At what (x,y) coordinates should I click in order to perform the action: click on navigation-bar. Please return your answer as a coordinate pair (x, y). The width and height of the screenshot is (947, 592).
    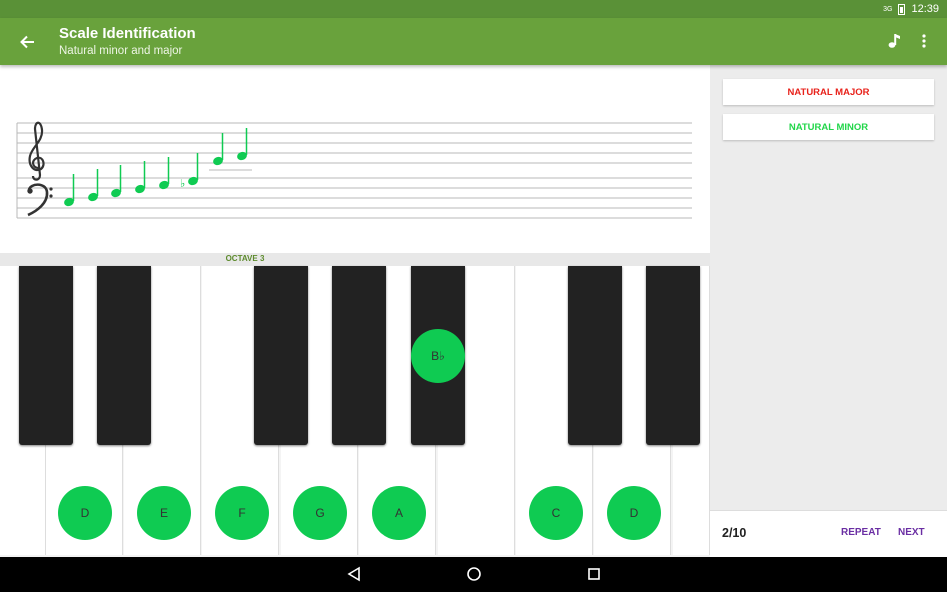
    Looking at the image, I should click on (473, 574).